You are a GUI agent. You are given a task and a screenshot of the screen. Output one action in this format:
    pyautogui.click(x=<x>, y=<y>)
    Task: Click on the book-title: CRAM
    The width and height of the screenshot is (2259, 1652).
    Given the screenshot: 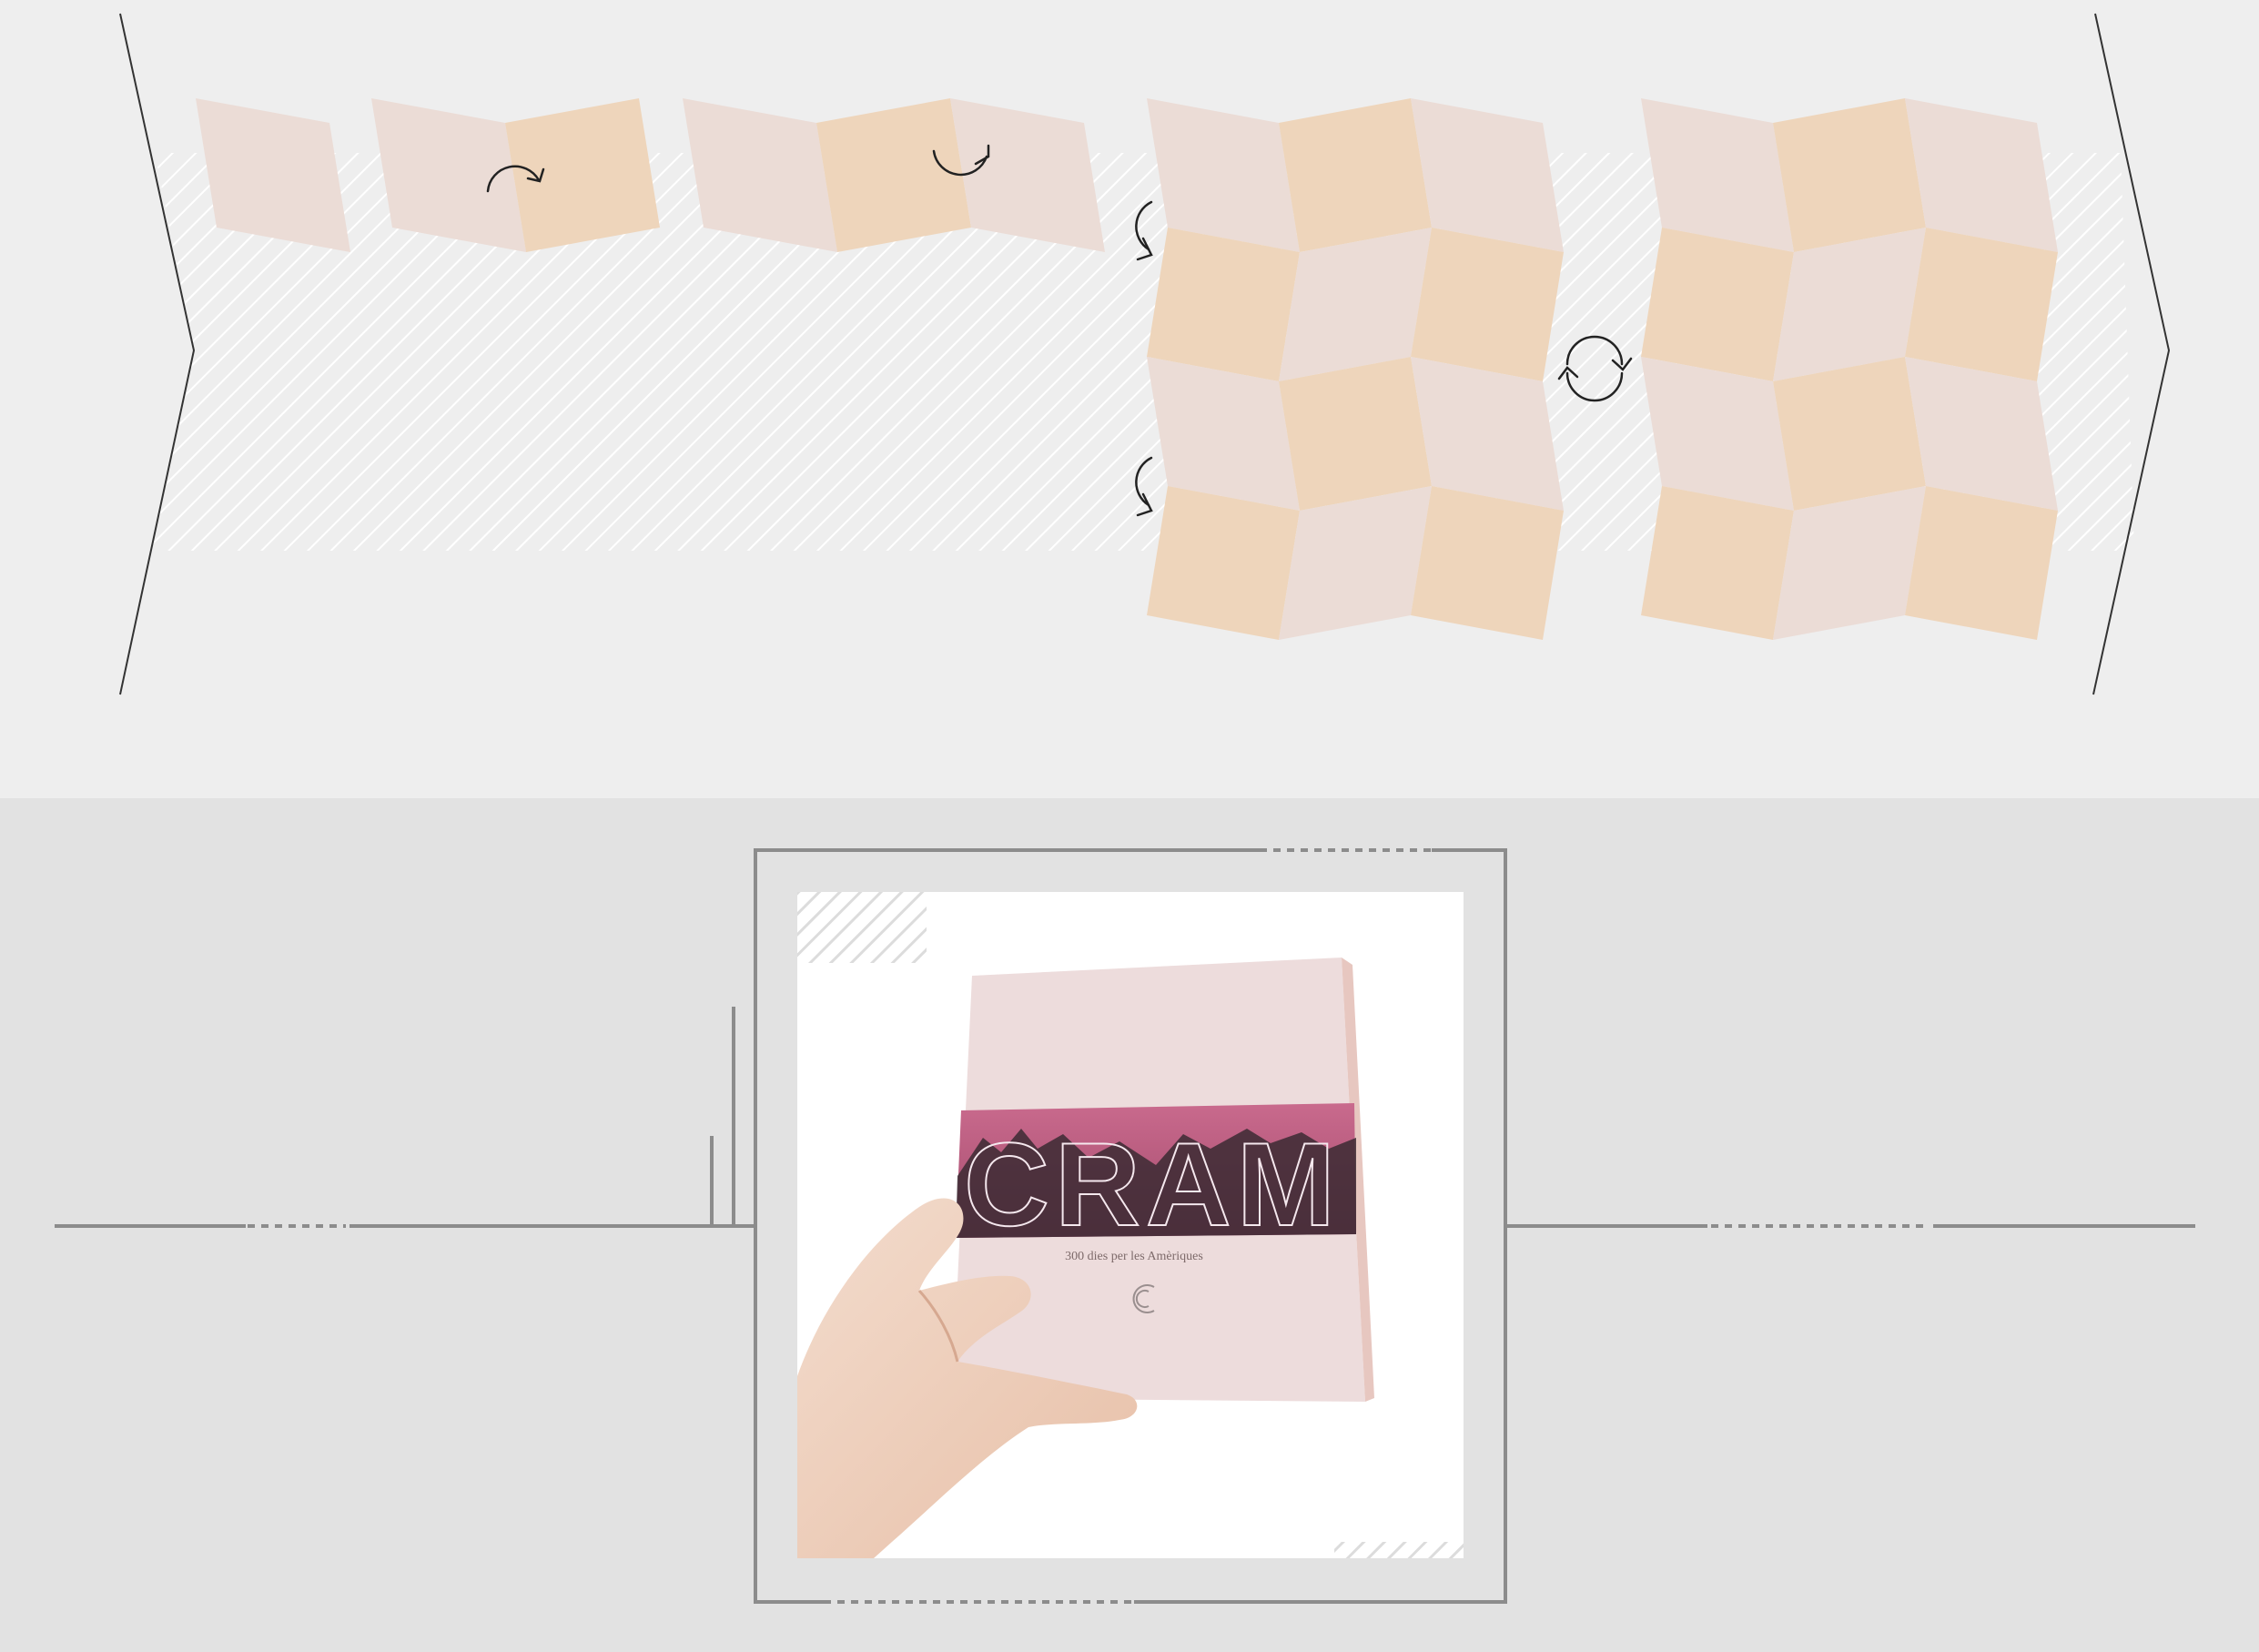 What is the action you would take?
    pyautogui.click(x=1152, y=1185)
    